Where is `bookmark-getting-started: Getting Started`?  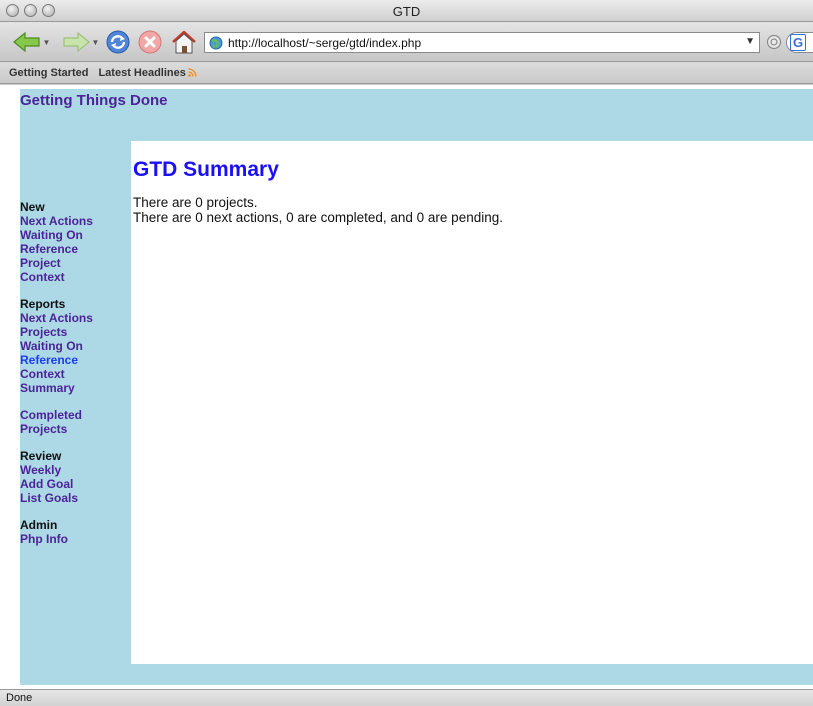
bookmark-getting-started: Getting Started is located at coordinates (48, 73).